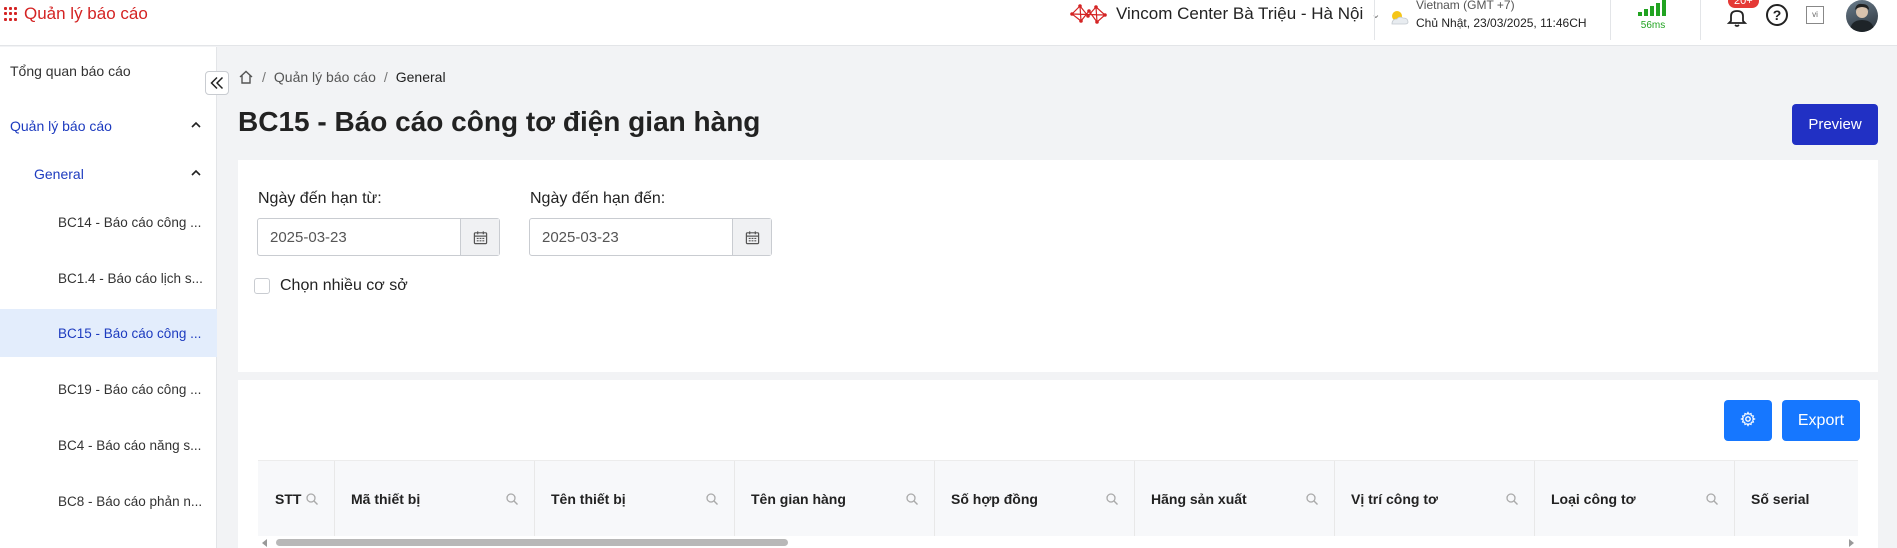  I want to click on chevron-down-icon: ⌄, so click(1376, 14).